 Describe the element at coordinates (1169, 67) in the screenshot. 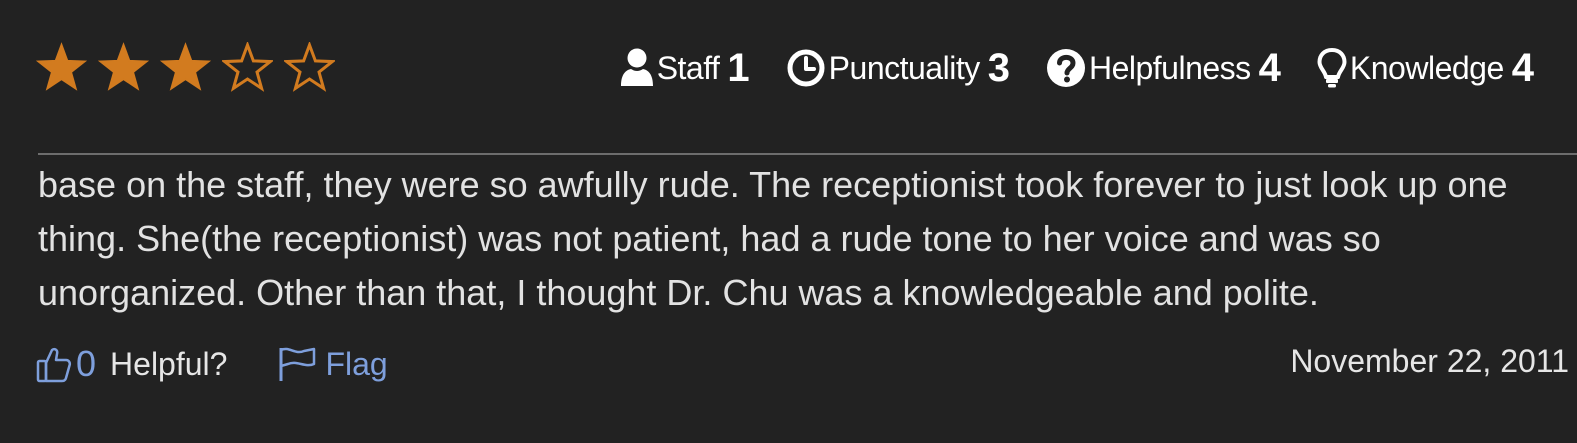

I see `rating-label: Helpfulness` at that location.